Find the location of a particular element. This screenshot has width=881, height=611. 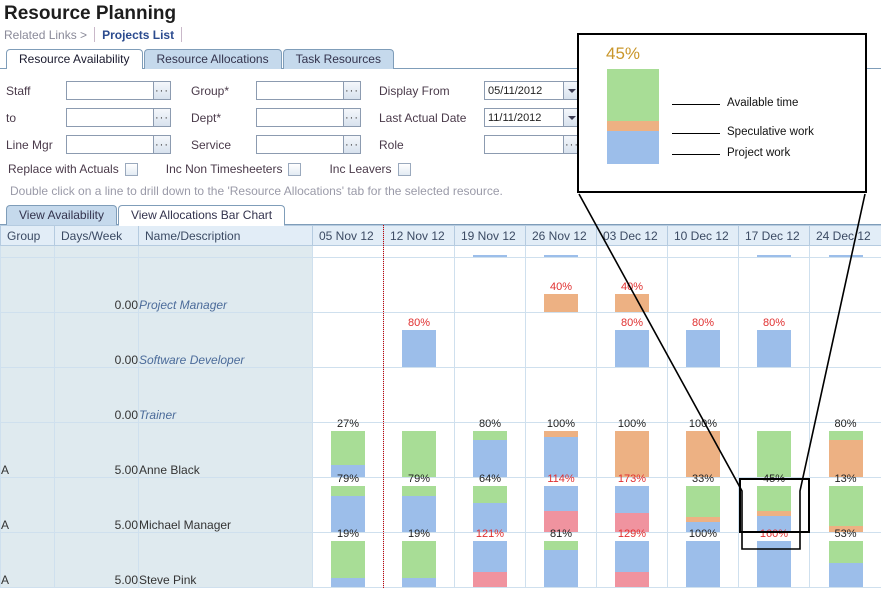

col-header-date-1: 12 Nov 12 is located at coordinates (419, 235).